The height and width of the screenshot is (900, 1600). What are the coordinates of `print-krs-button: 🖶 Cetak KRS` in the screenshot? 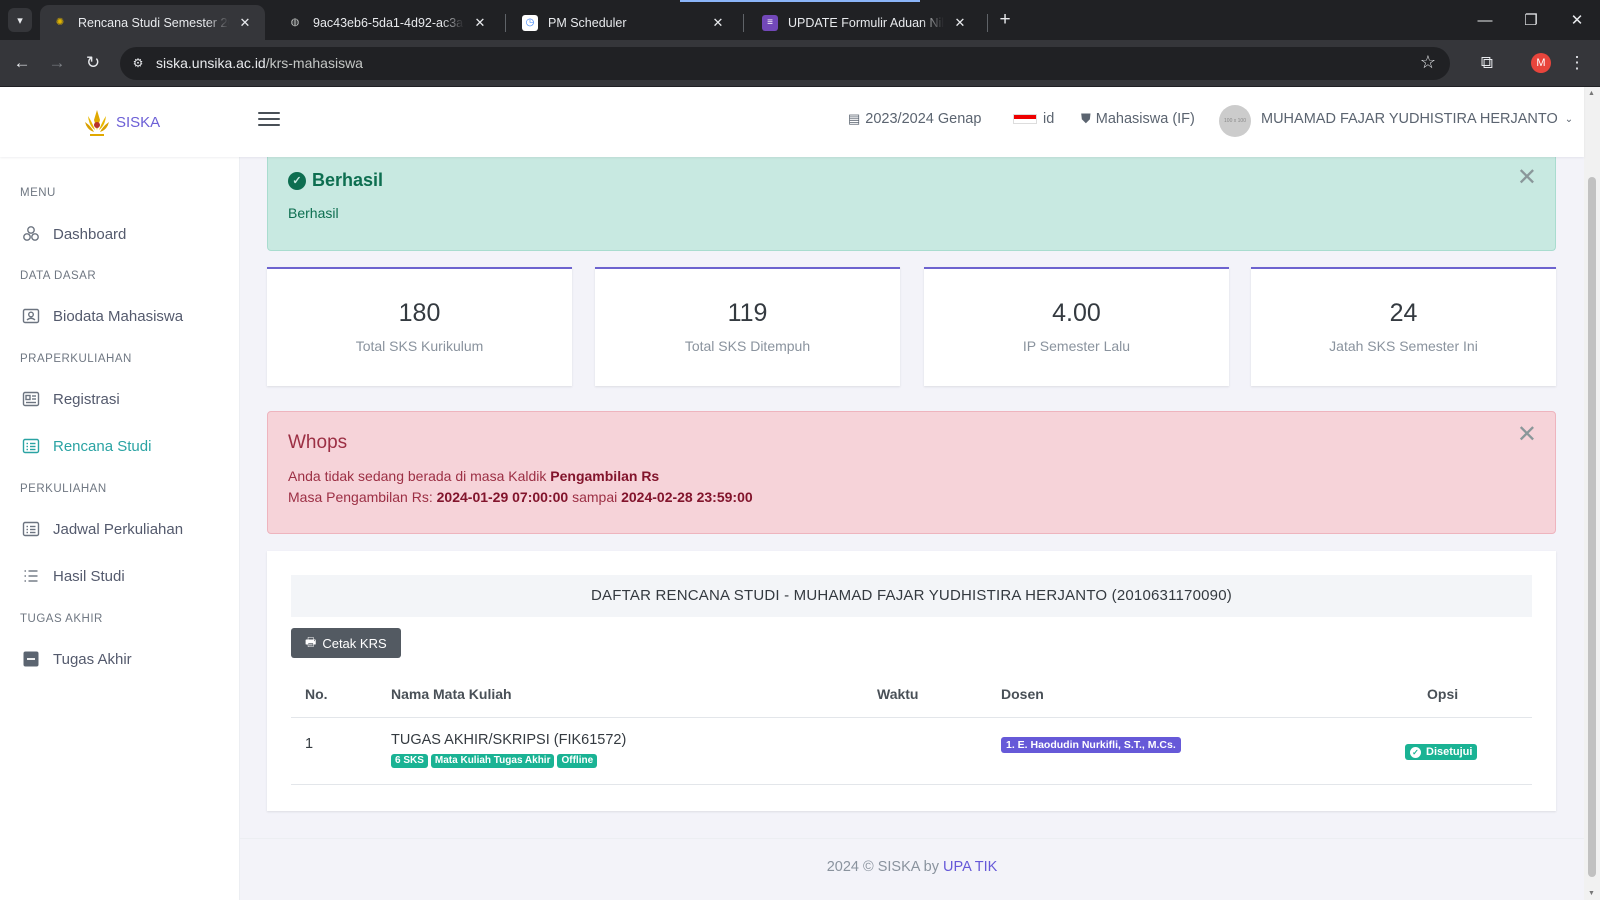 It's located at (346, 643).